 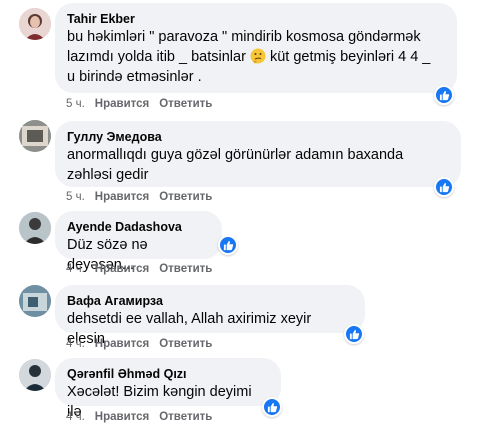 What do you see at coordinates (108, 175) in the screenshot?
I see `comment-text-line: zəhləsi gedir` at bounding box center [108, 175].